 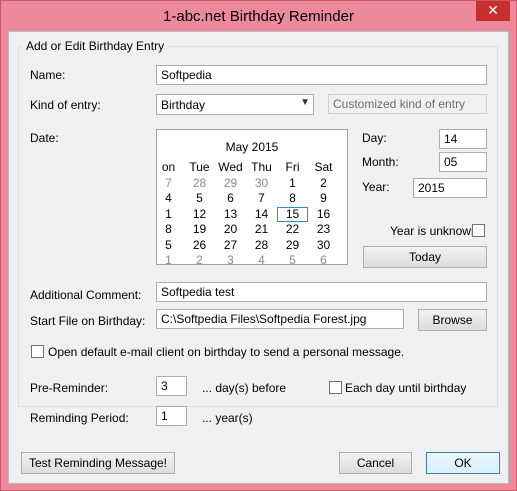 I want to click on group-title: Add or Edit Birthday Entry, so click(x=95, y=46).